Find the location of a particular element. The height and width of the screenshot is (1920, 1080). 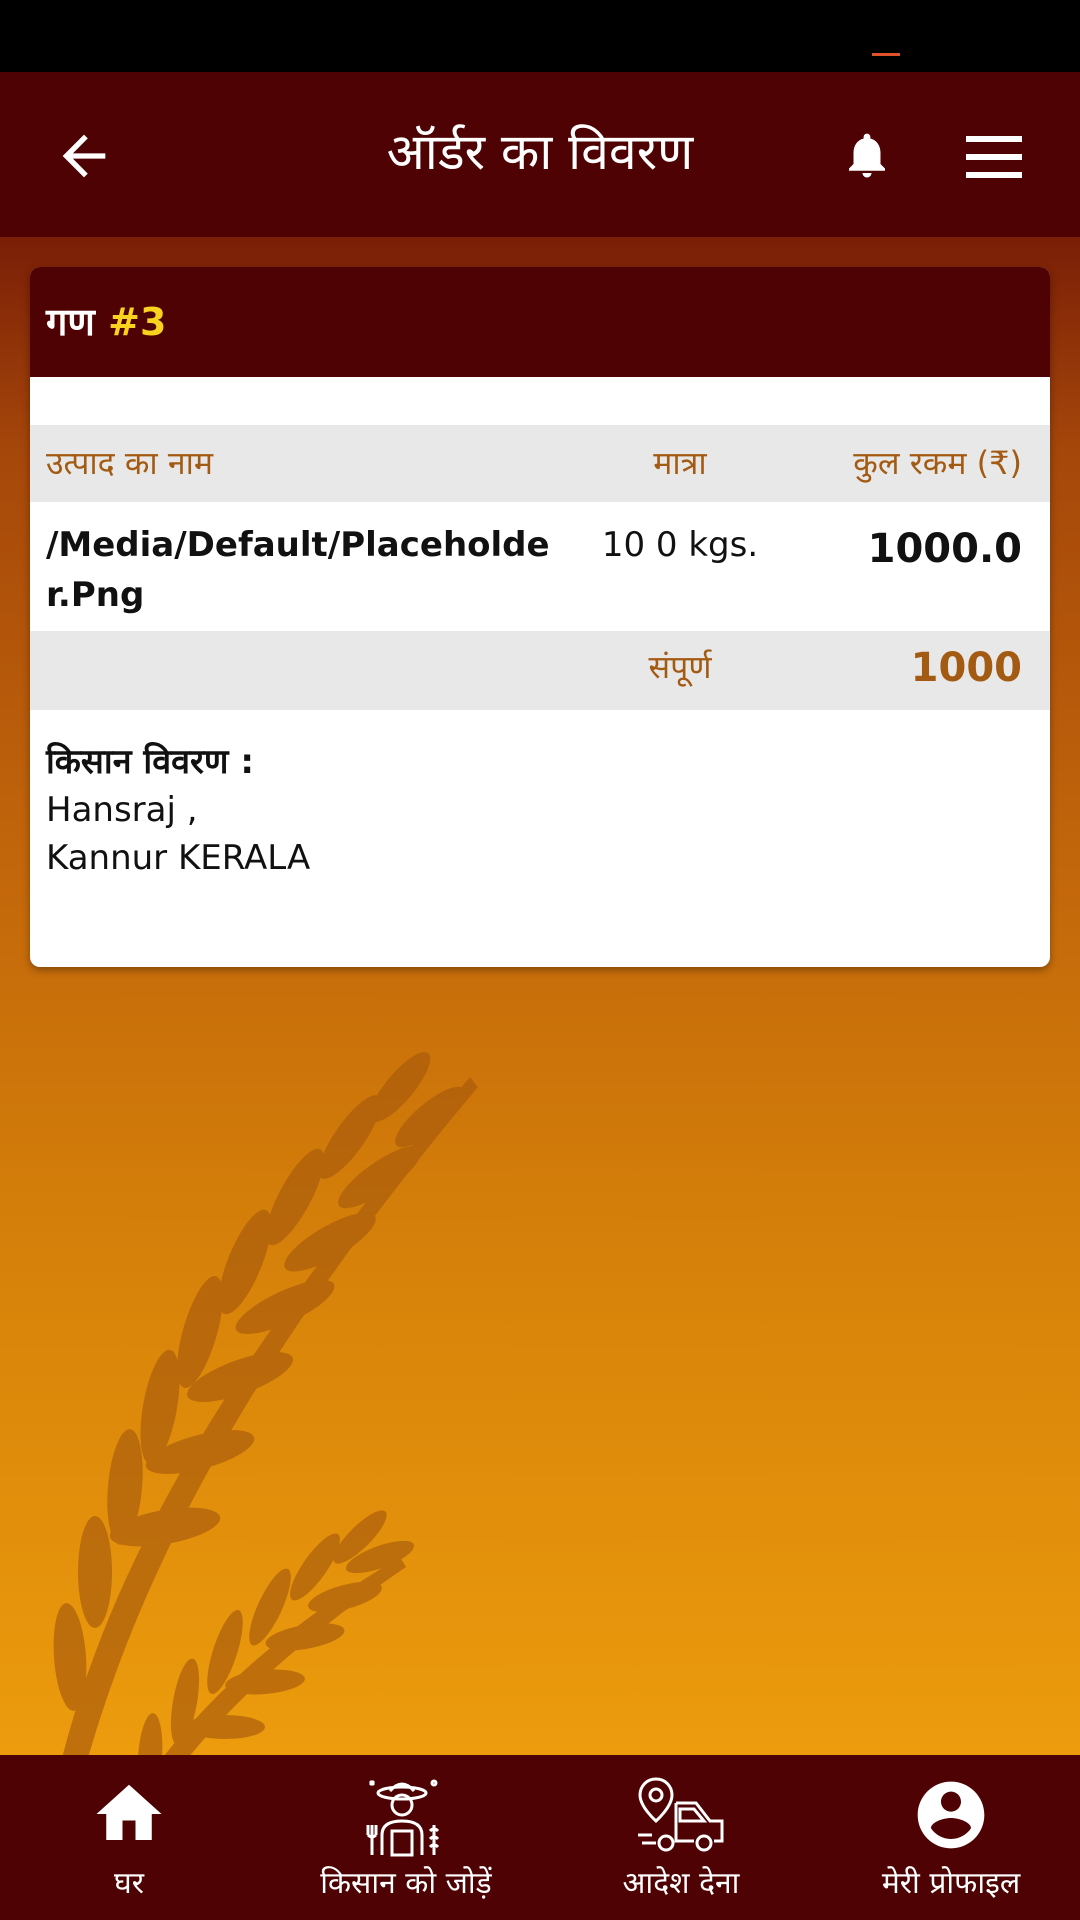

item-quantity: 10 0 kgs. is located at coordinates (680, 545).